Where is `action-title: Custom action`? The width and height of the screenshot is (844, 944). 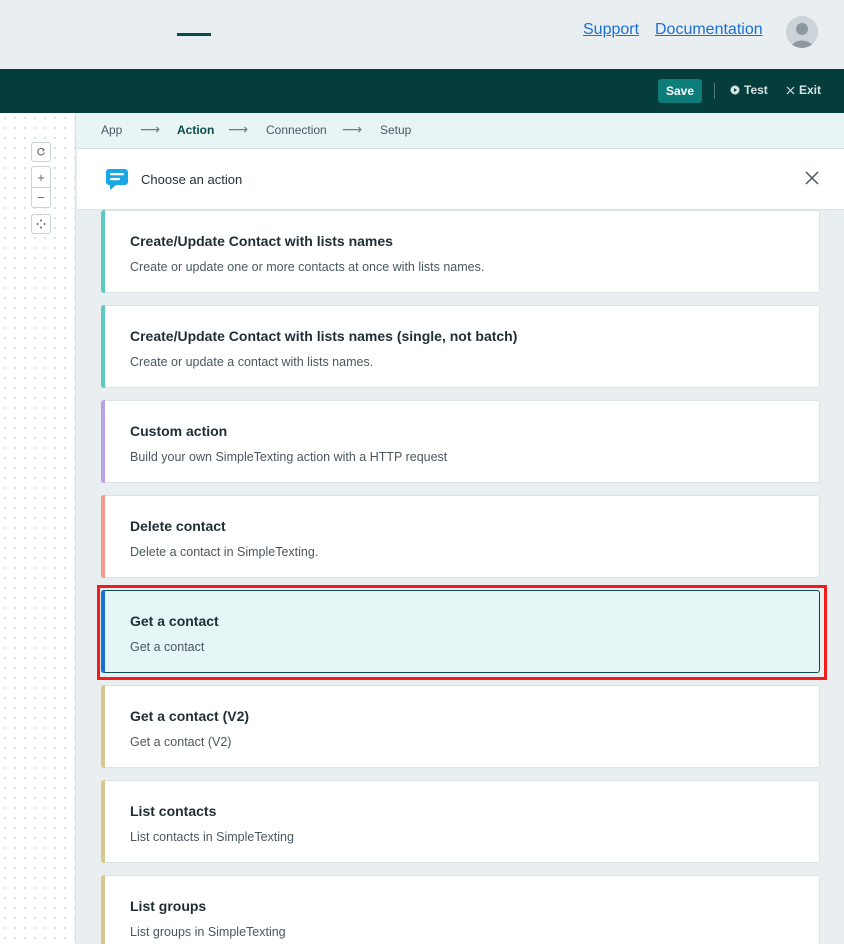 action-title: Custom action is located at coordinates (179, 431).